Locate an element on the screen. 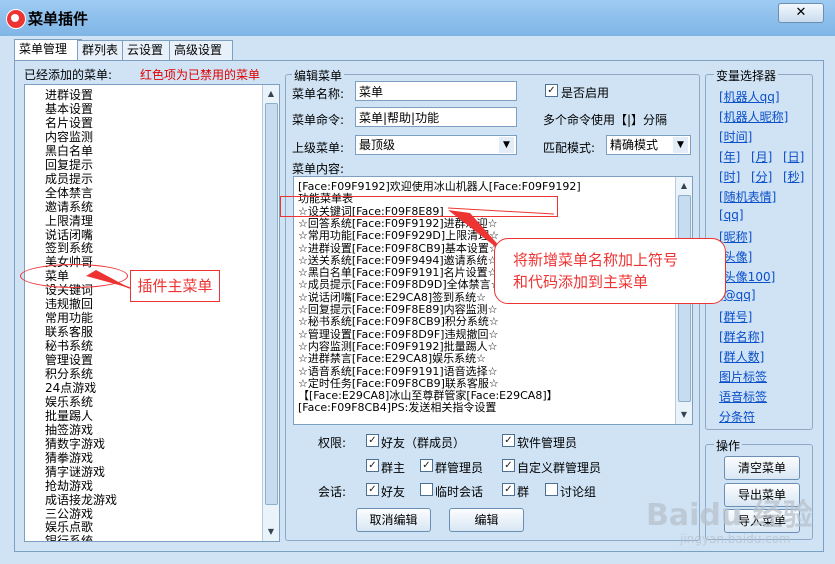  main-menu-callout: 插件主菜单 is located at coordinates (175, 286).